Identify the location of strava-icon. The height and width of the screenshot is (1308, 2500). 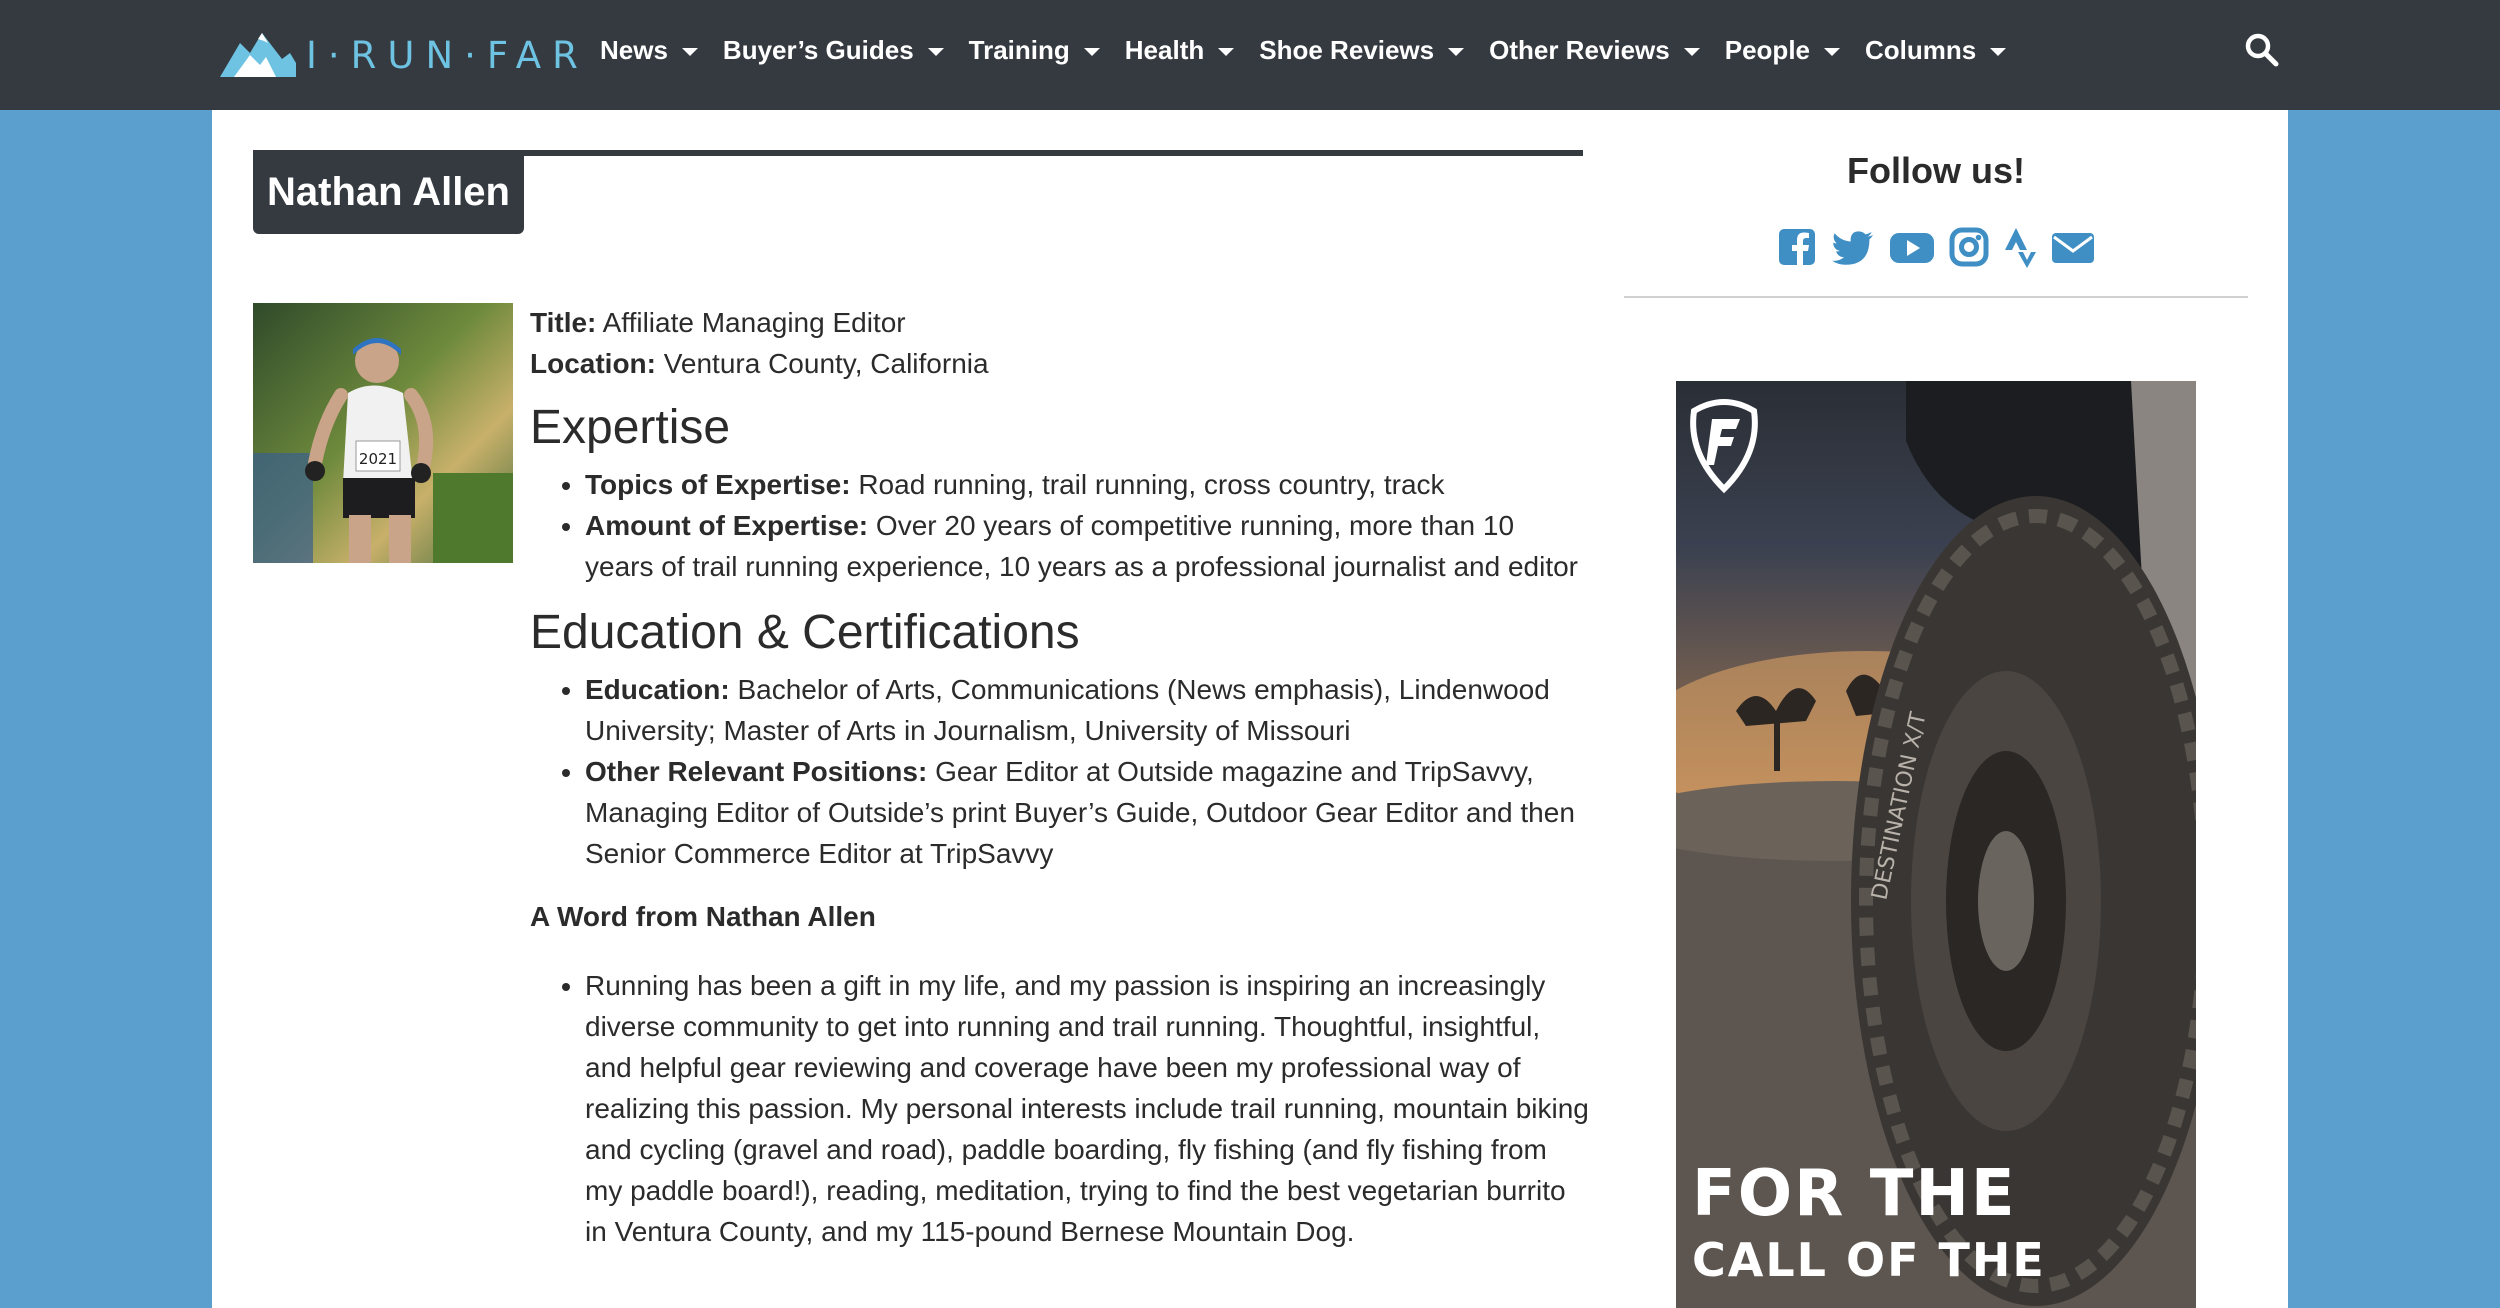
(2020, 247).